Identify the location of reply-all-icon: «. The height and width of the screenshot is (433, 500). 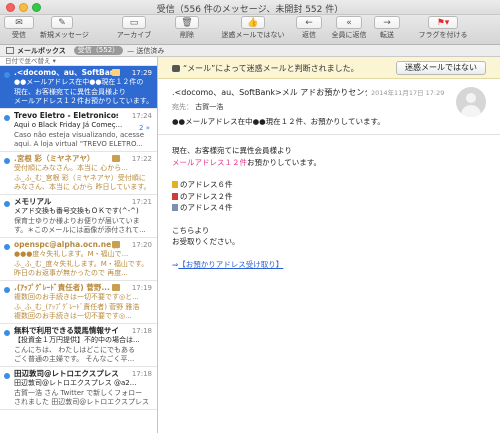
(349, 22).